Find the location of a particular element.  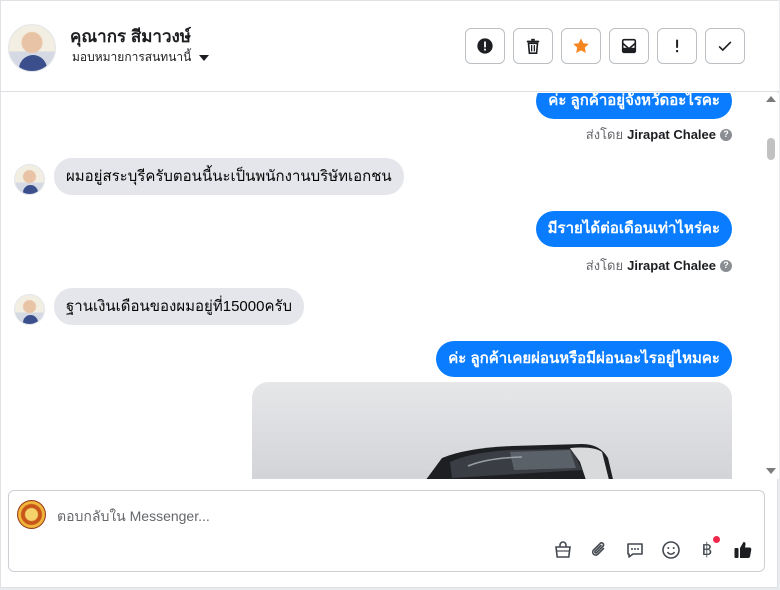

delete-button is located at coordinates (533, 46).